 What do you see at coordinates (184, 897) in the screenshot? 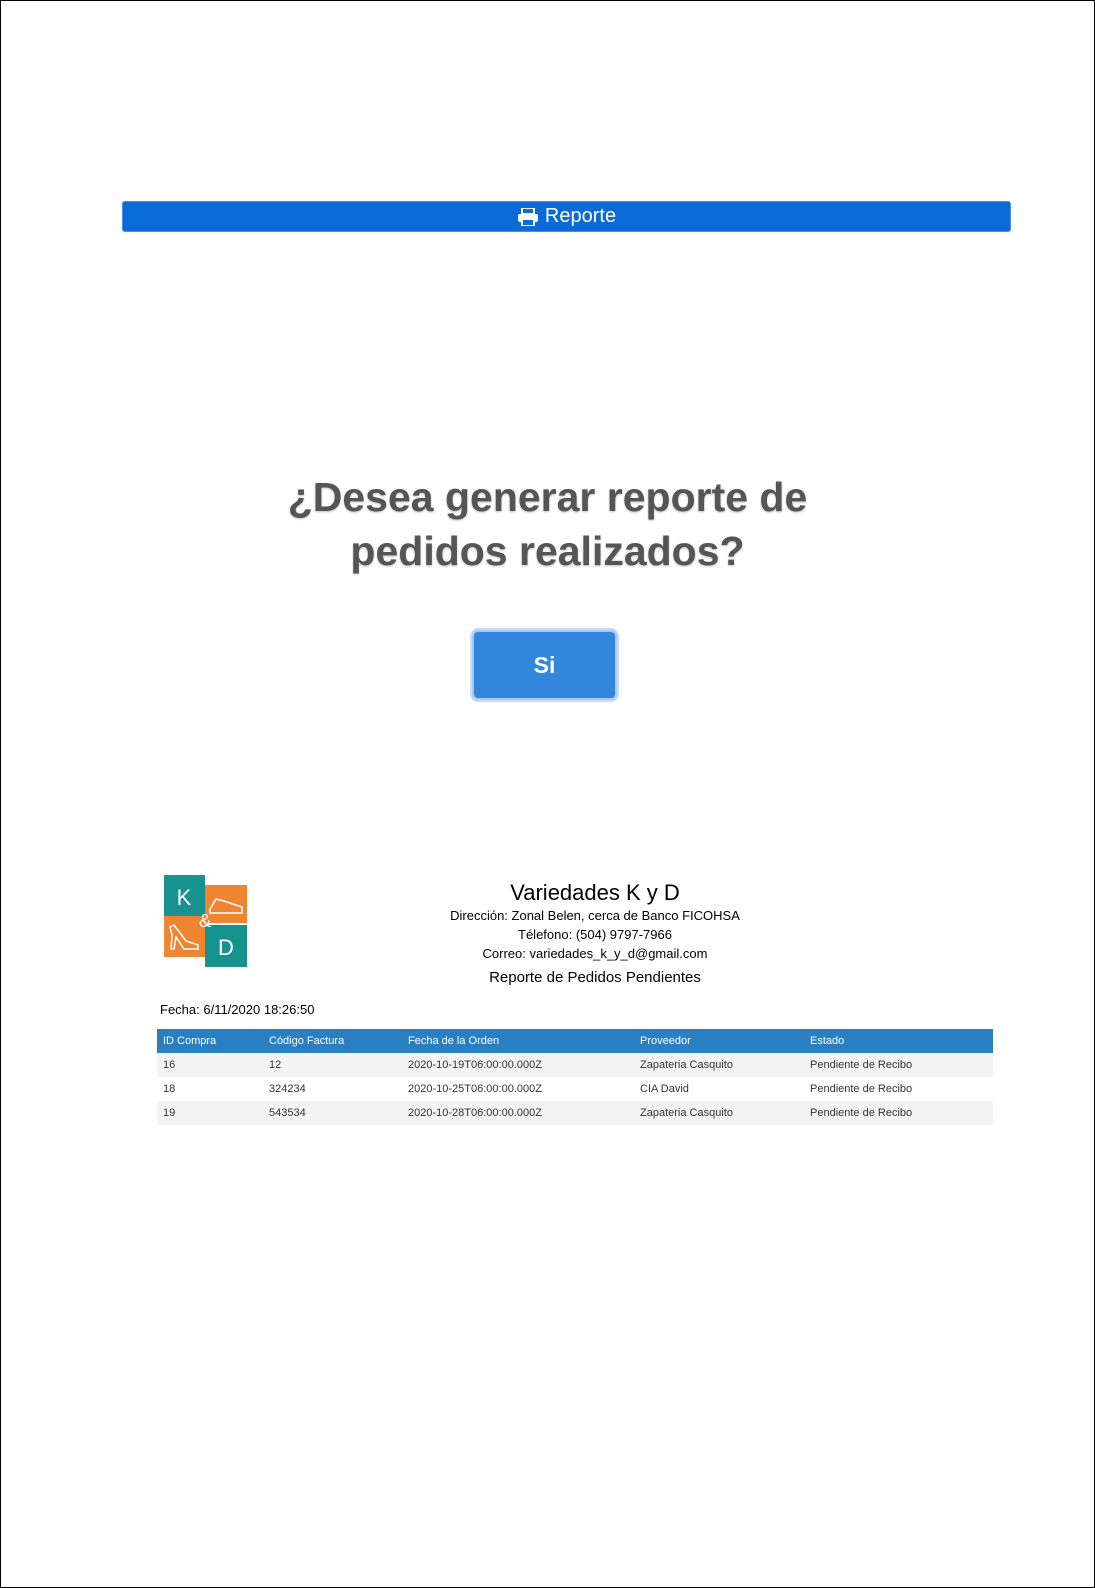
I see `logo-letter-k: K` at bounding box center [184, 897].